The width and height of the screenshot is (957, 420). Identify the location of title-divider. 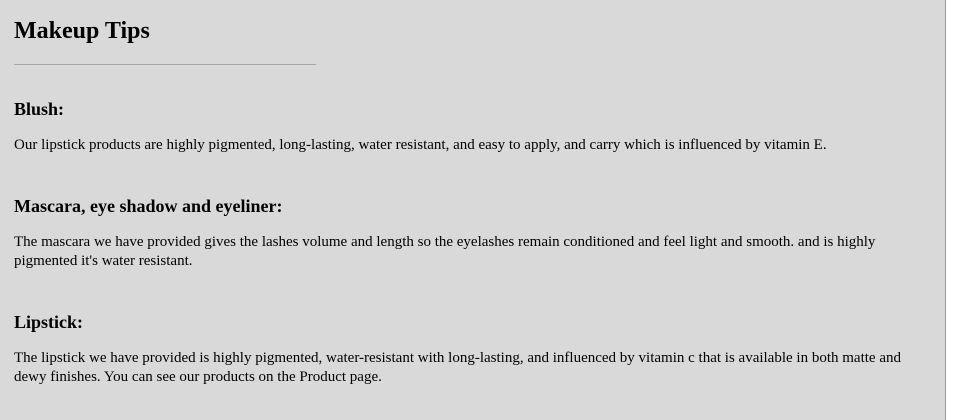
(165, 64).